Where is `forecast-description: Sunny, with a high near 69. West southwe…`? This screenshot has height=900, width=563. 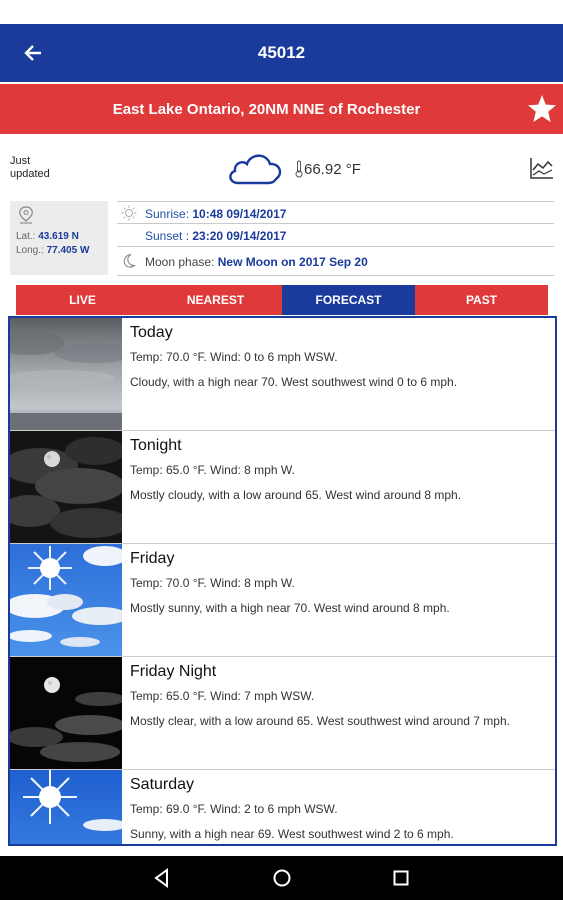 forecast-description: Sunny, with a high near 69. West southwe… is located at coordinates (292, 834).